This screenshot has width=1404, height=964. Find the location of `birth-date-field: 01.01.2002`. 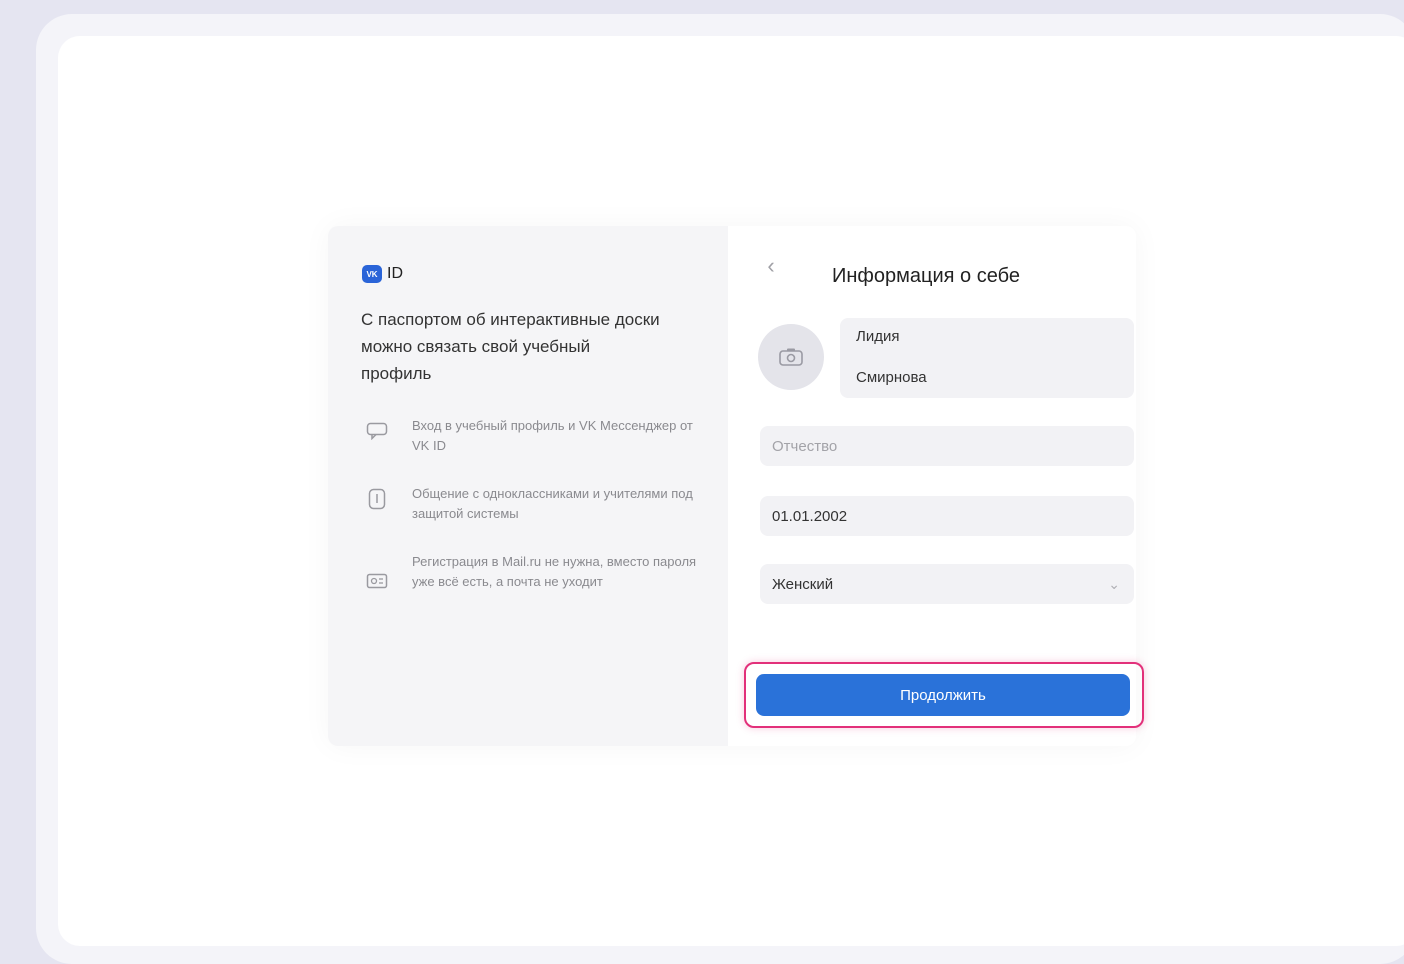

birth-date-field: 01.01.2002 is located at coordinates (947, 516).